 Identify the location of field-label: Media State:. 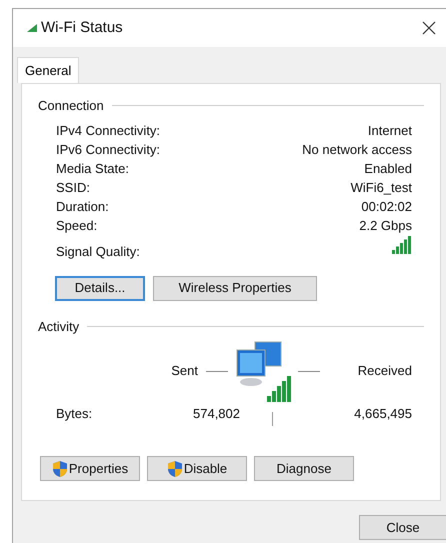
(92, 169).